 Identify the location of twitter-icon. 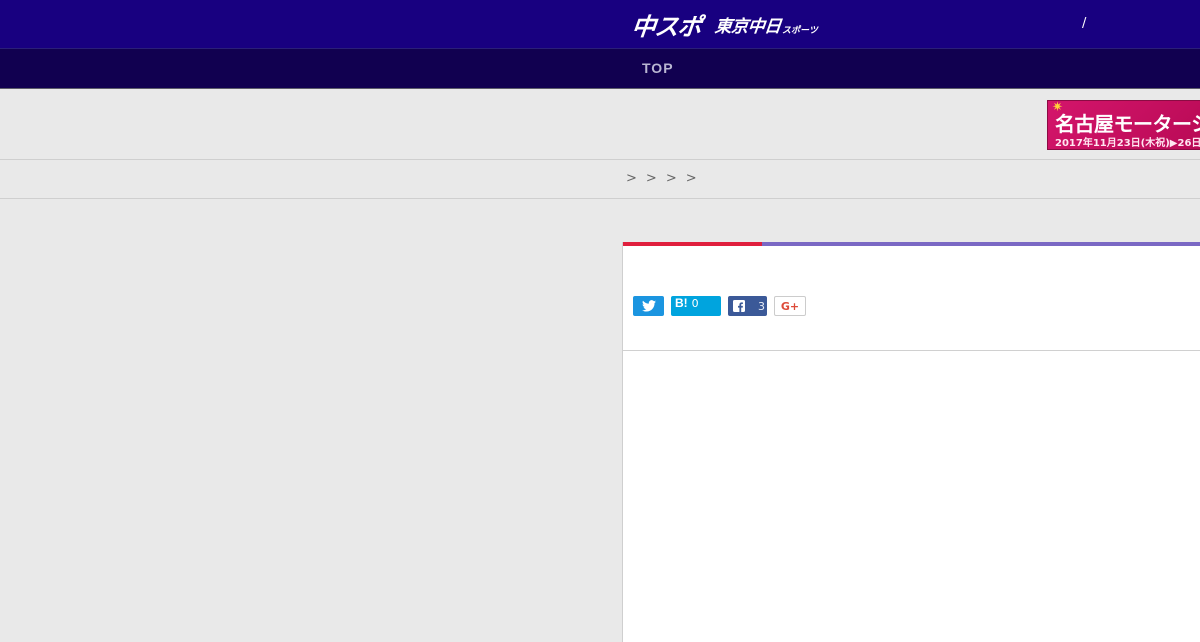
(648, 306).